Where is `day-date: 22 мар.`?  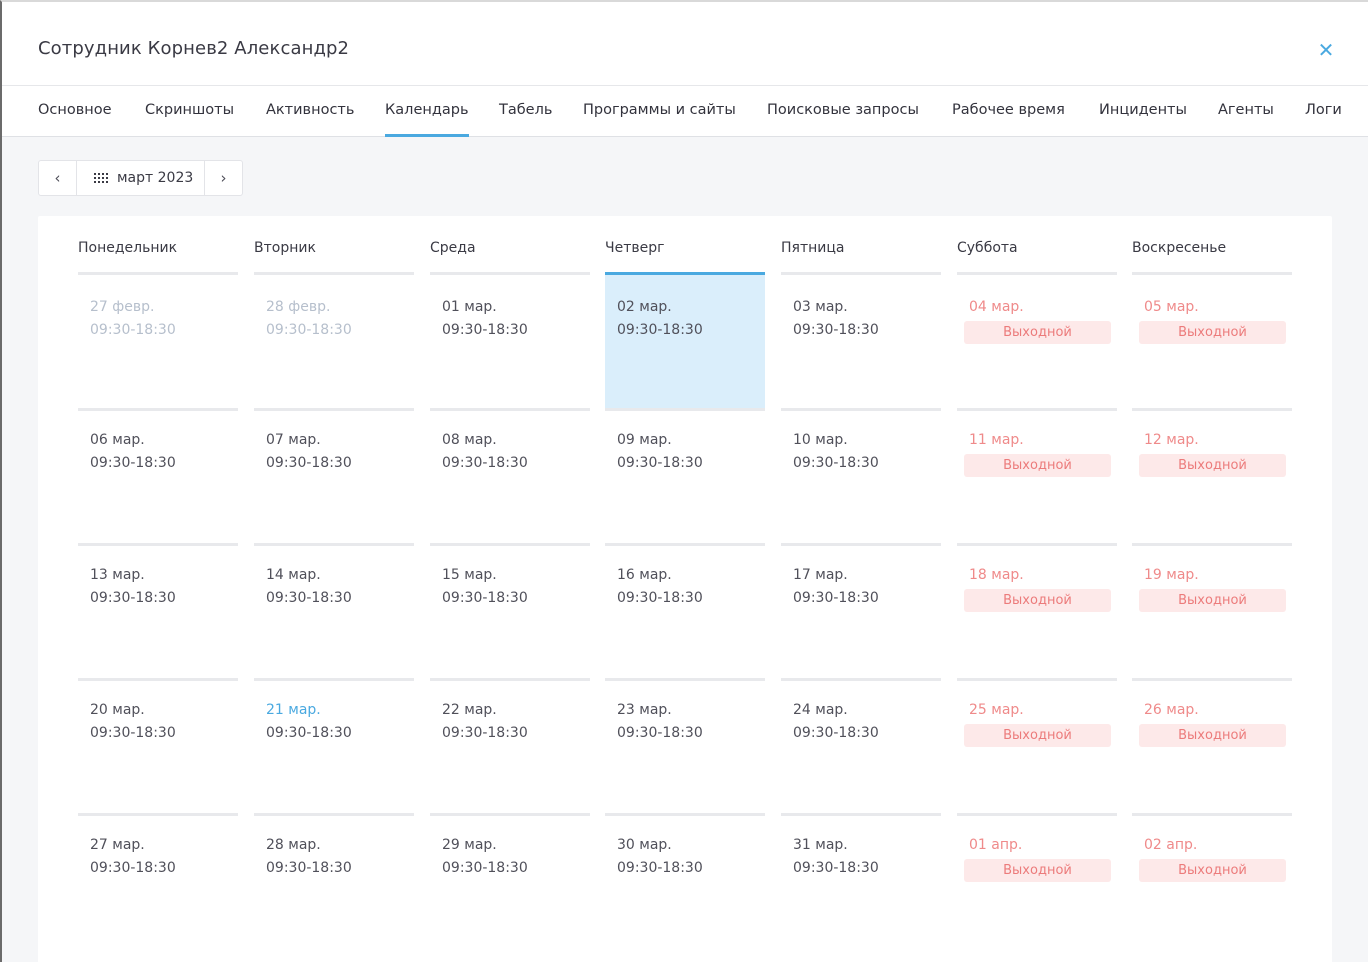 day-date: 22 мар. is located at coordinates (469, 710).